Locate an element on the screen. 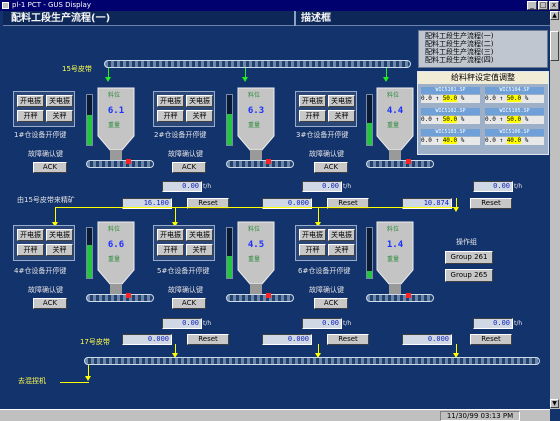 The image size is (560, 421). unit-6-motor-status-icon is located at coordinates (408, 295).